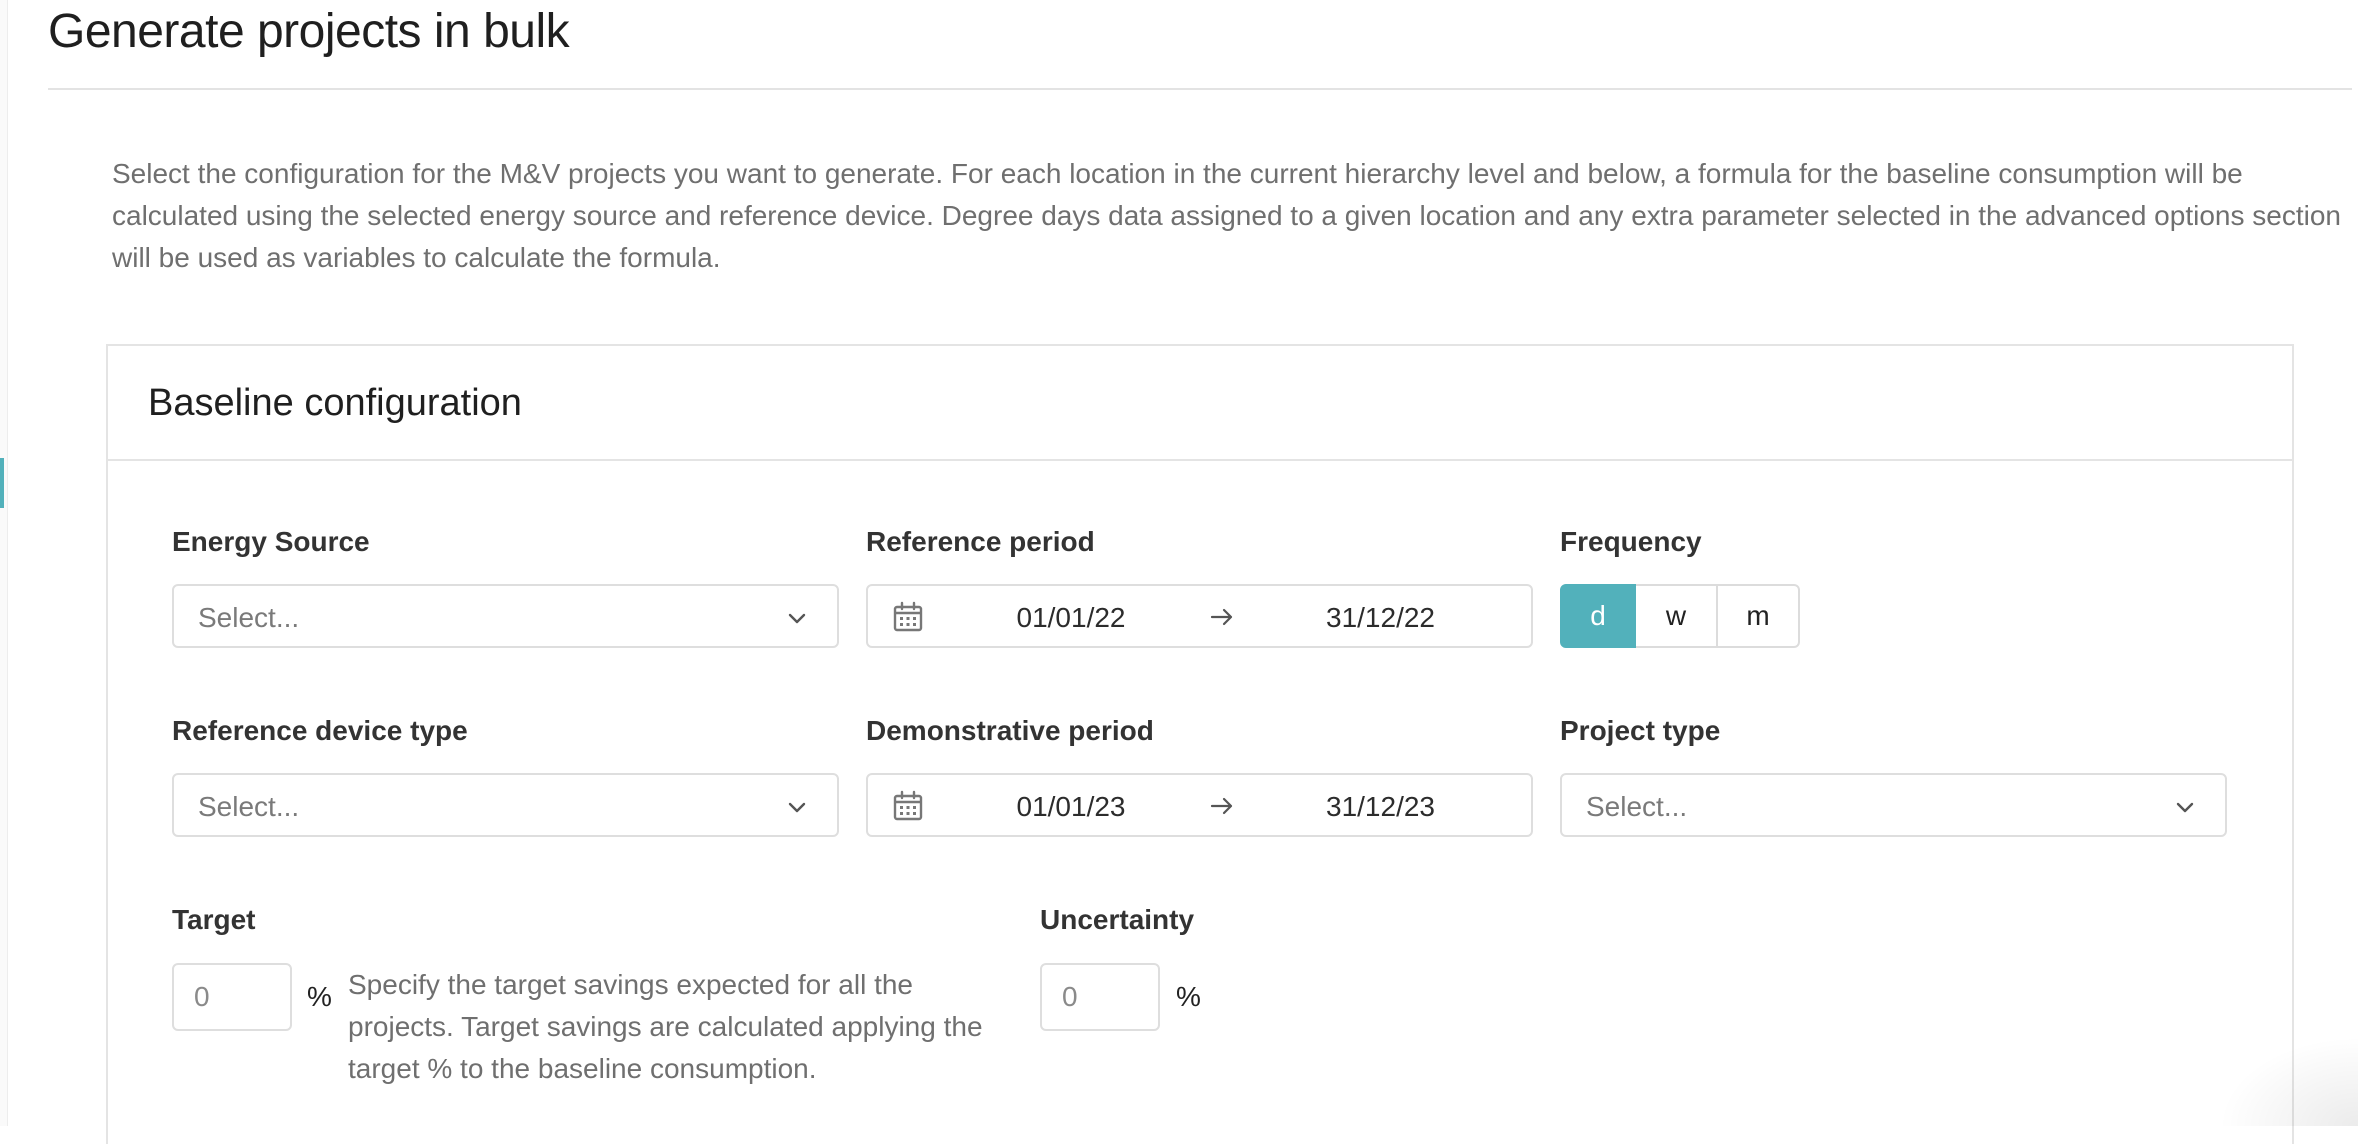  Describe the element at coordinates (1200, 89) in the screenshot. I see `title-divider` at that location.